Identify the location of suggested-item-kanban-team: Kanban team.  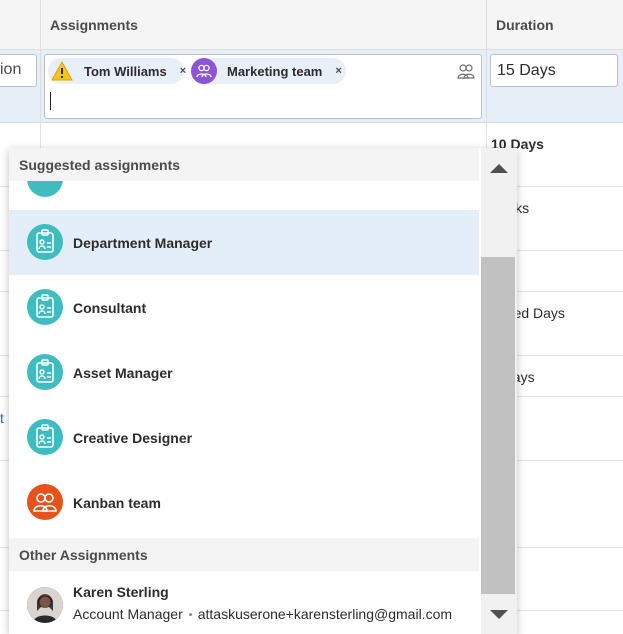
(244, 502).